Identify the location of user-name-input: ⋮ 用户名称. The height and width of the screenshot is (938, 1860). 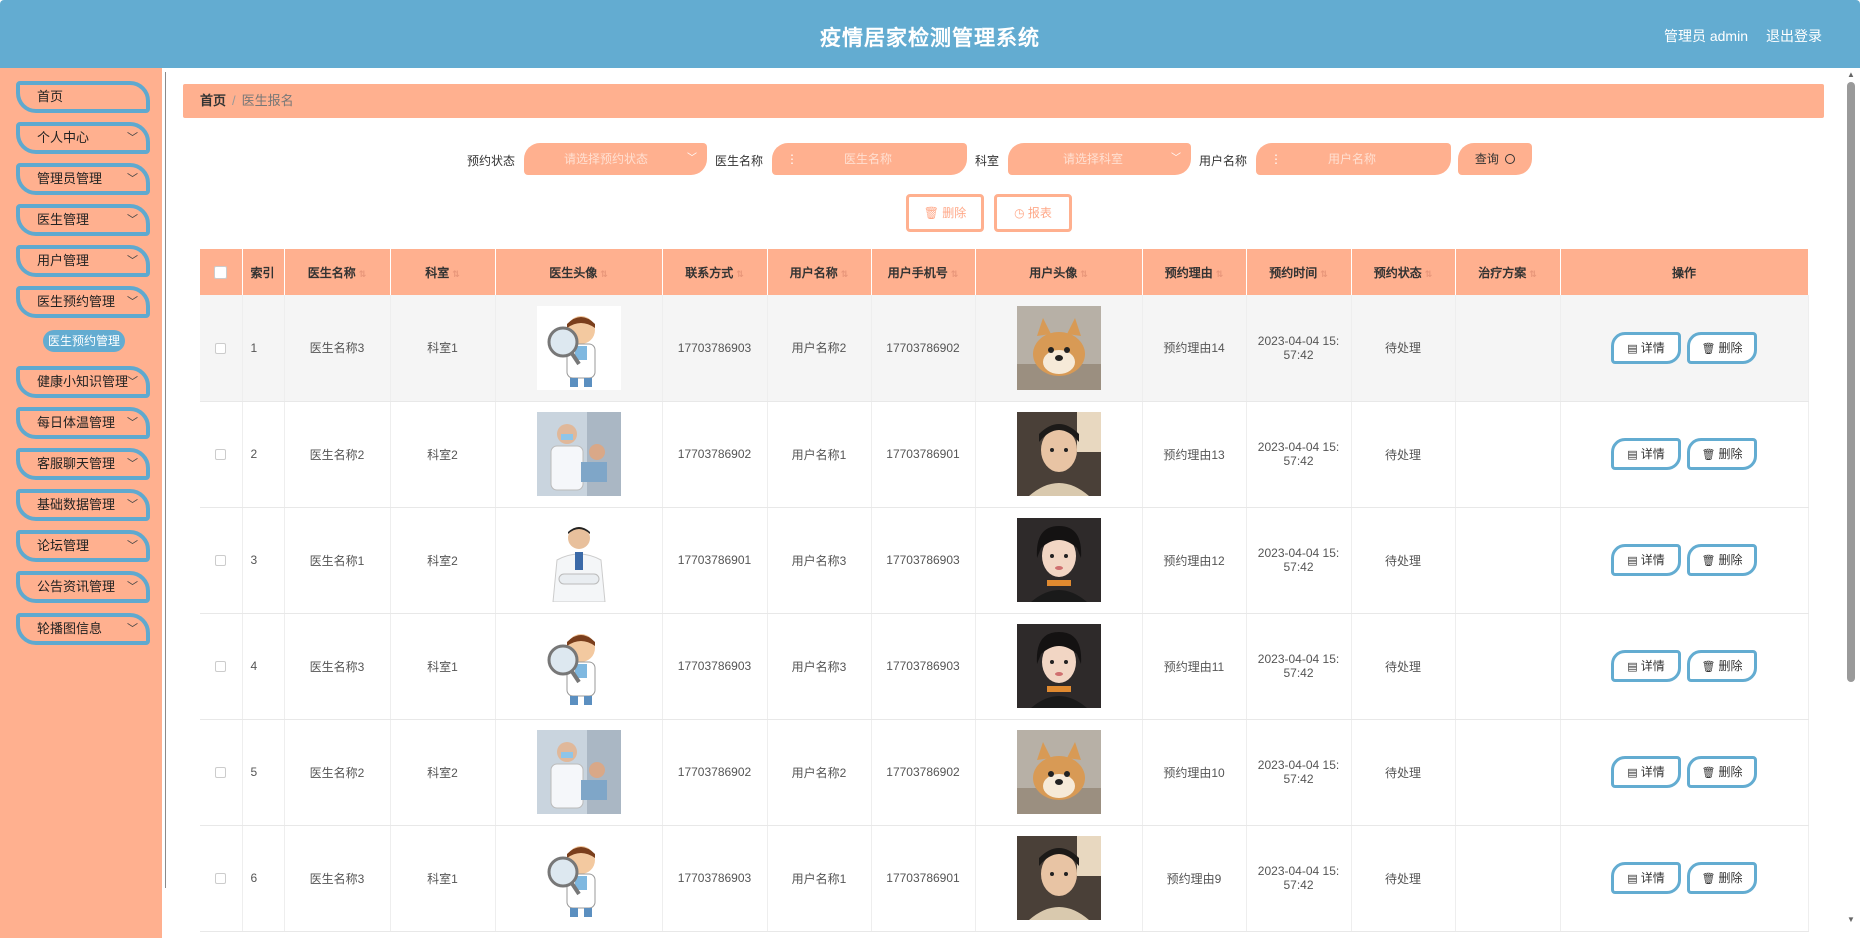
(1353, 159).